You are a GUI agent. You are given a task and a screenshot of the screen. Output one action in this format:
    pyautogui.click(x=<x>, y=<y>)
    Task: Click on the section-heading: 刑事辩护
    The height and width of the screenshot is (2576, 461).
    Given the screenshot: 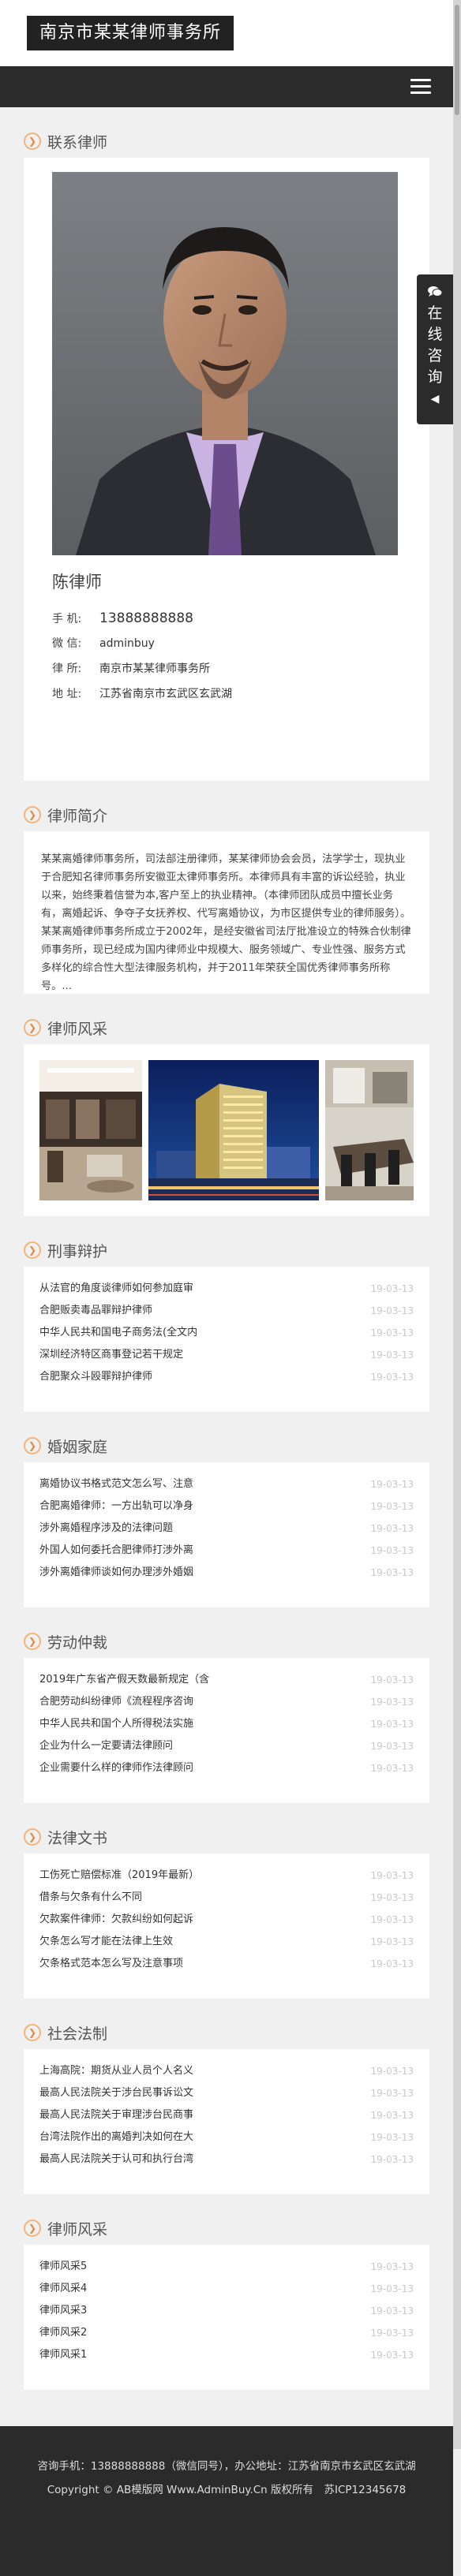 What is the action you would take?
    pyautogui.click(x=77, y=1250)
    